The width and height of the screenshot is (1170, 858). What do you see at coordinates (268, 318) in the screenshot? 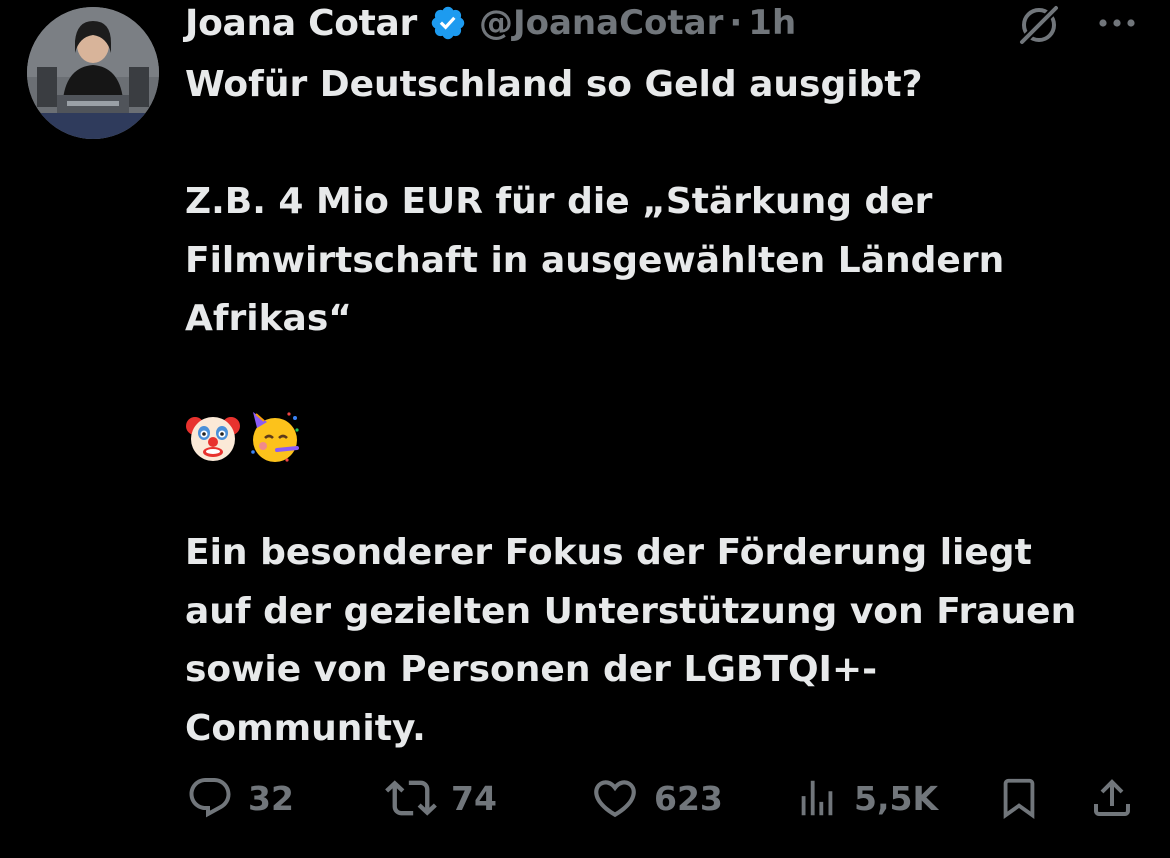
I see `tweet-line: Afrikas“` at bounding box center [268, 318].